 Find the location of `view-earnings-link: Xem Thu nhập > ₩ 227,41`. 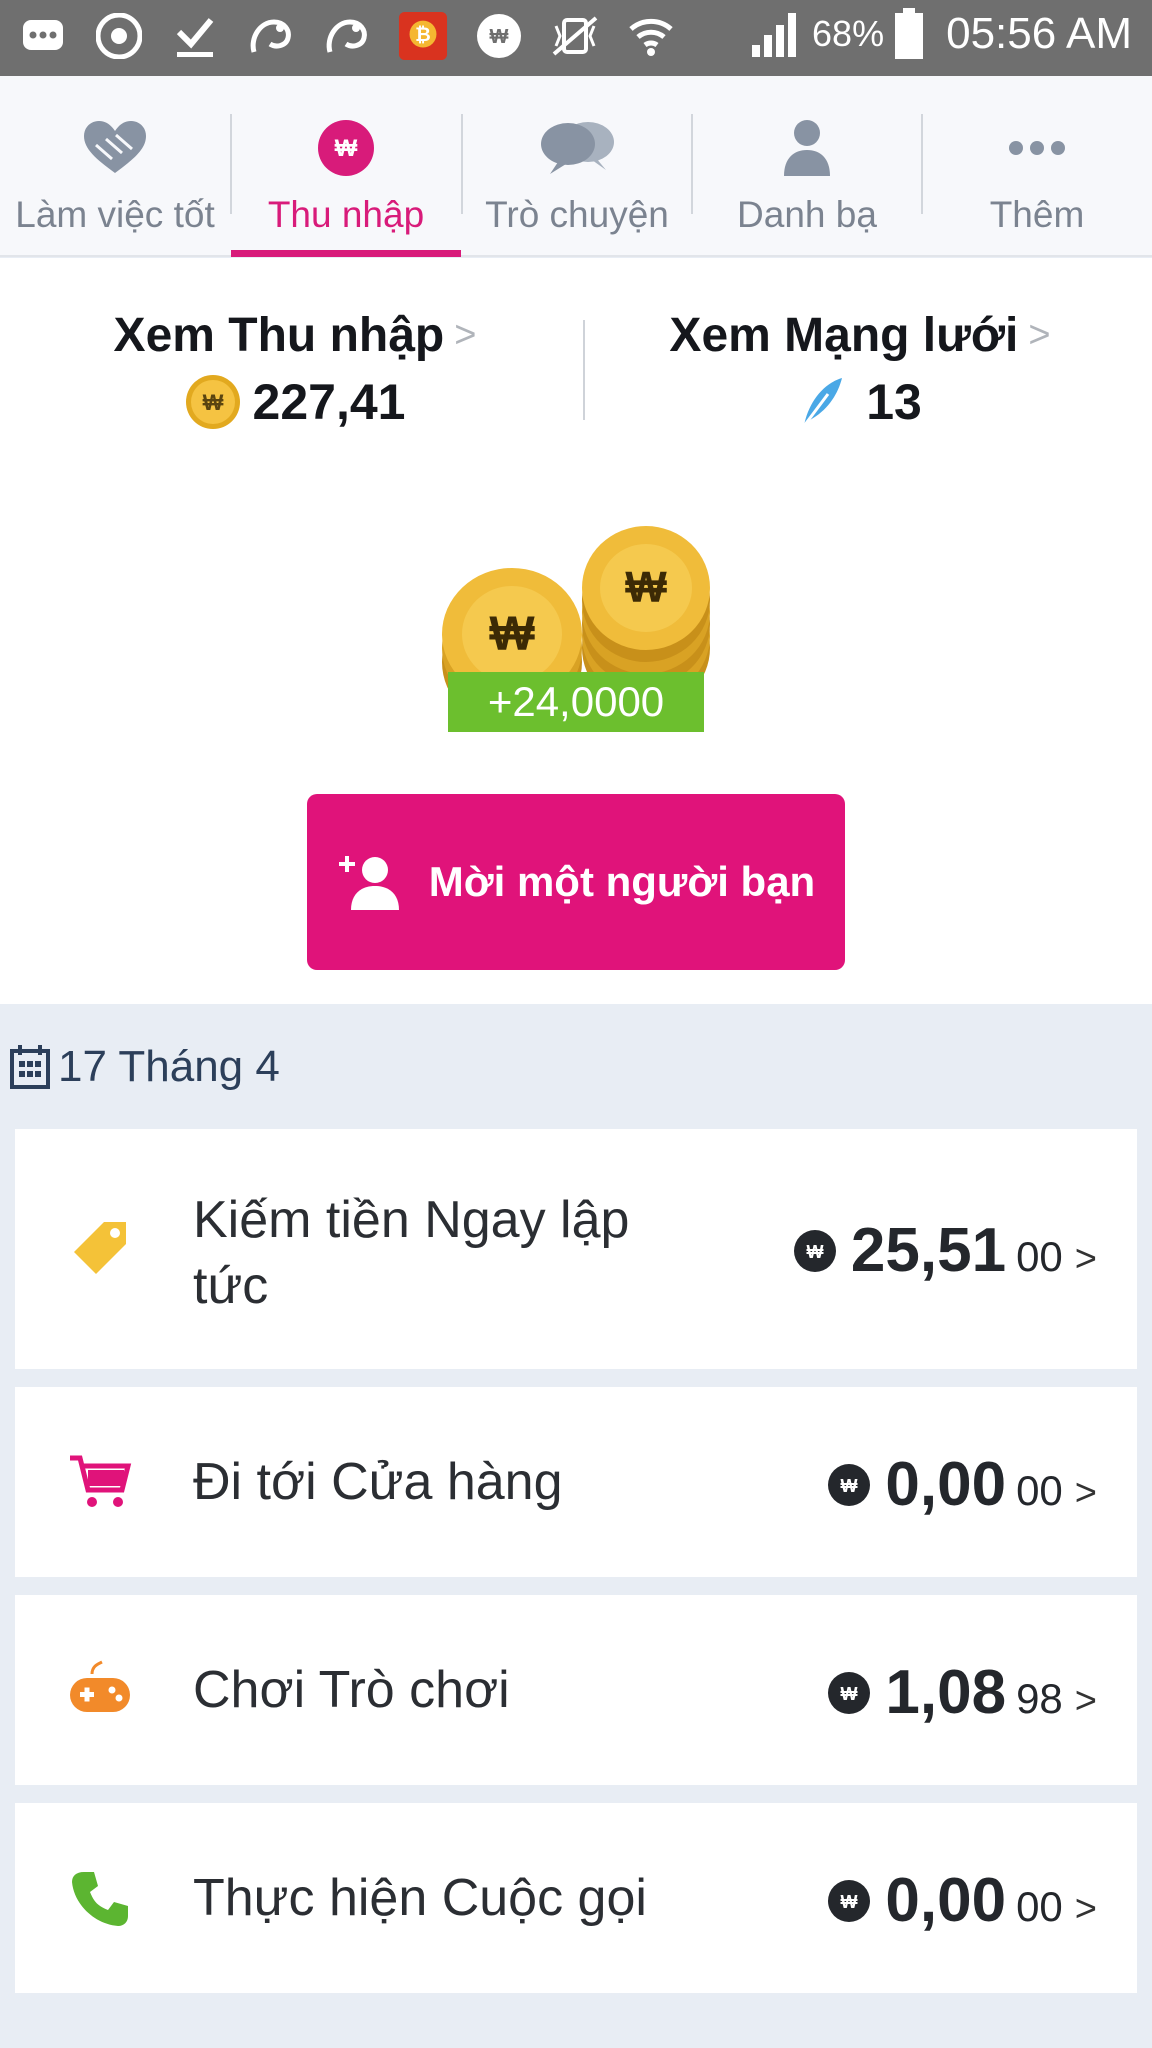

view-earnings-link: Xem Thu nhập > ₩ 227,41 is located at coordinates (295, 369).